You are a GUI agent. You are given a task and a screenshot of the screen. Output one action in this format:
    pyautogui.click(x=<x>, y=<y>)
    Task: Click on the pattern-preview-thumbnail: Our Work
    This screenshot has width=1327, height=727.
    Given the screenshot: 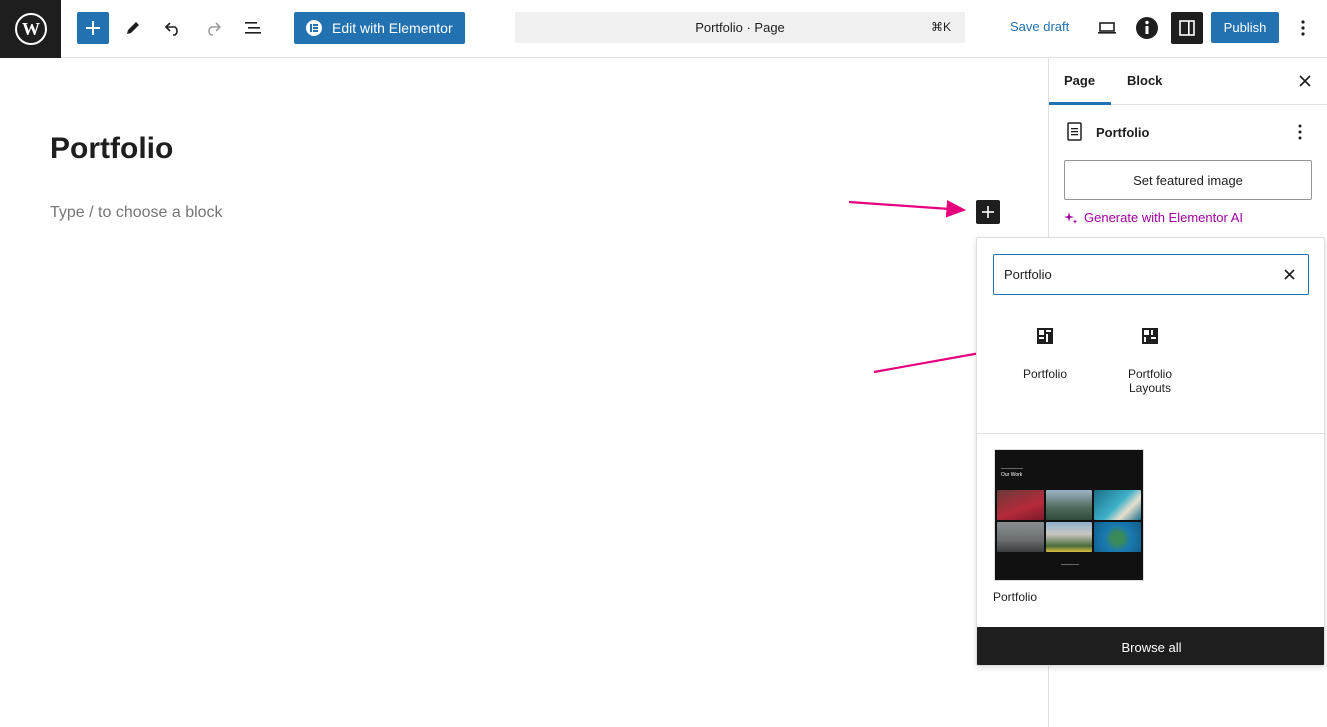 What is the action you would take?
    pyautogui.click(x=1069, y=515)
    